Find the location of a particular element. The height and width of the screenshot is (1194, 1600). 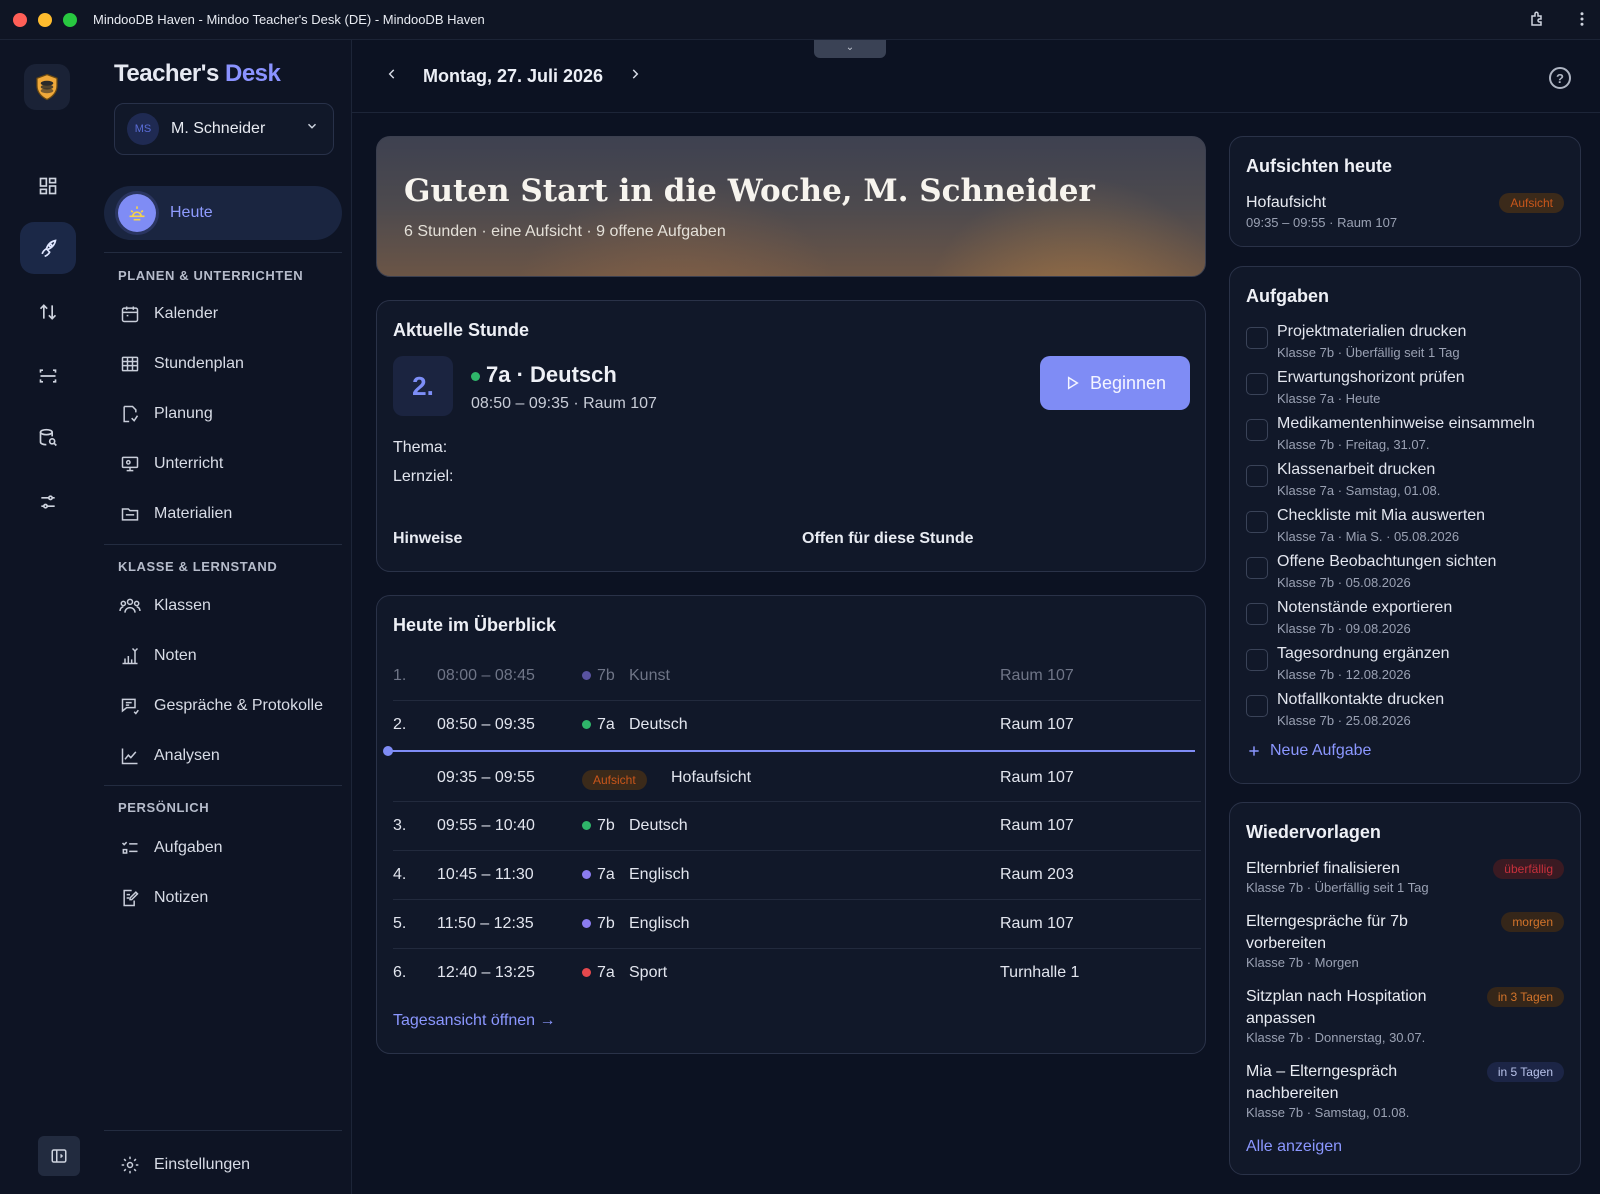

sidebar-item-label: Einstellungen is located at coordinates (202, 1164).